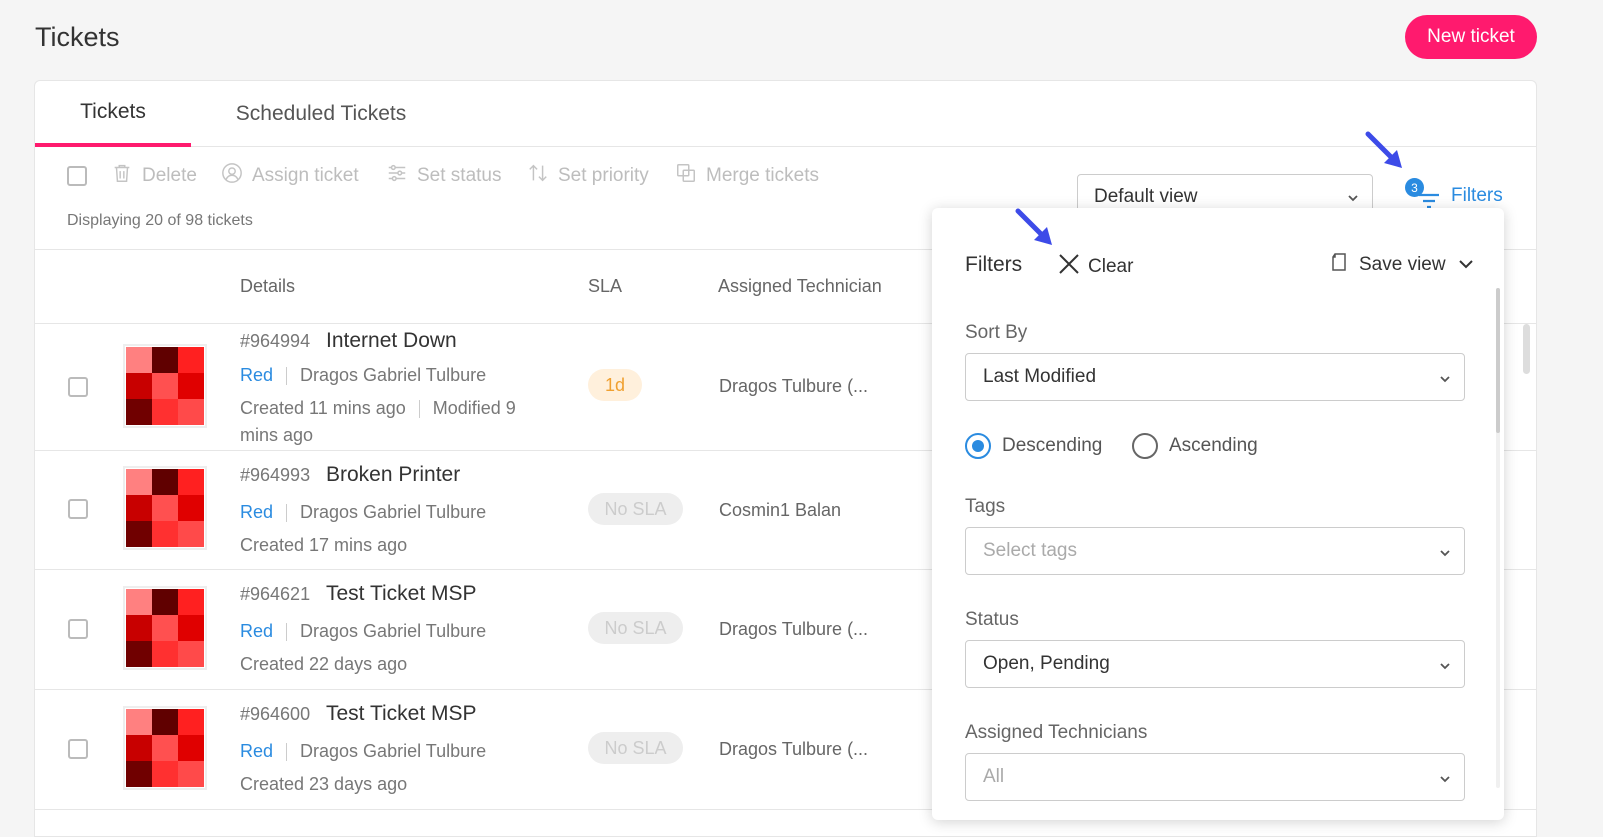 The height and width of the screenshot is (837, 1603). What do you see at coordinates (393, 475) in the screenshot?
I see `ticket-name: Broken Printer` at bounding box center [393, 475].